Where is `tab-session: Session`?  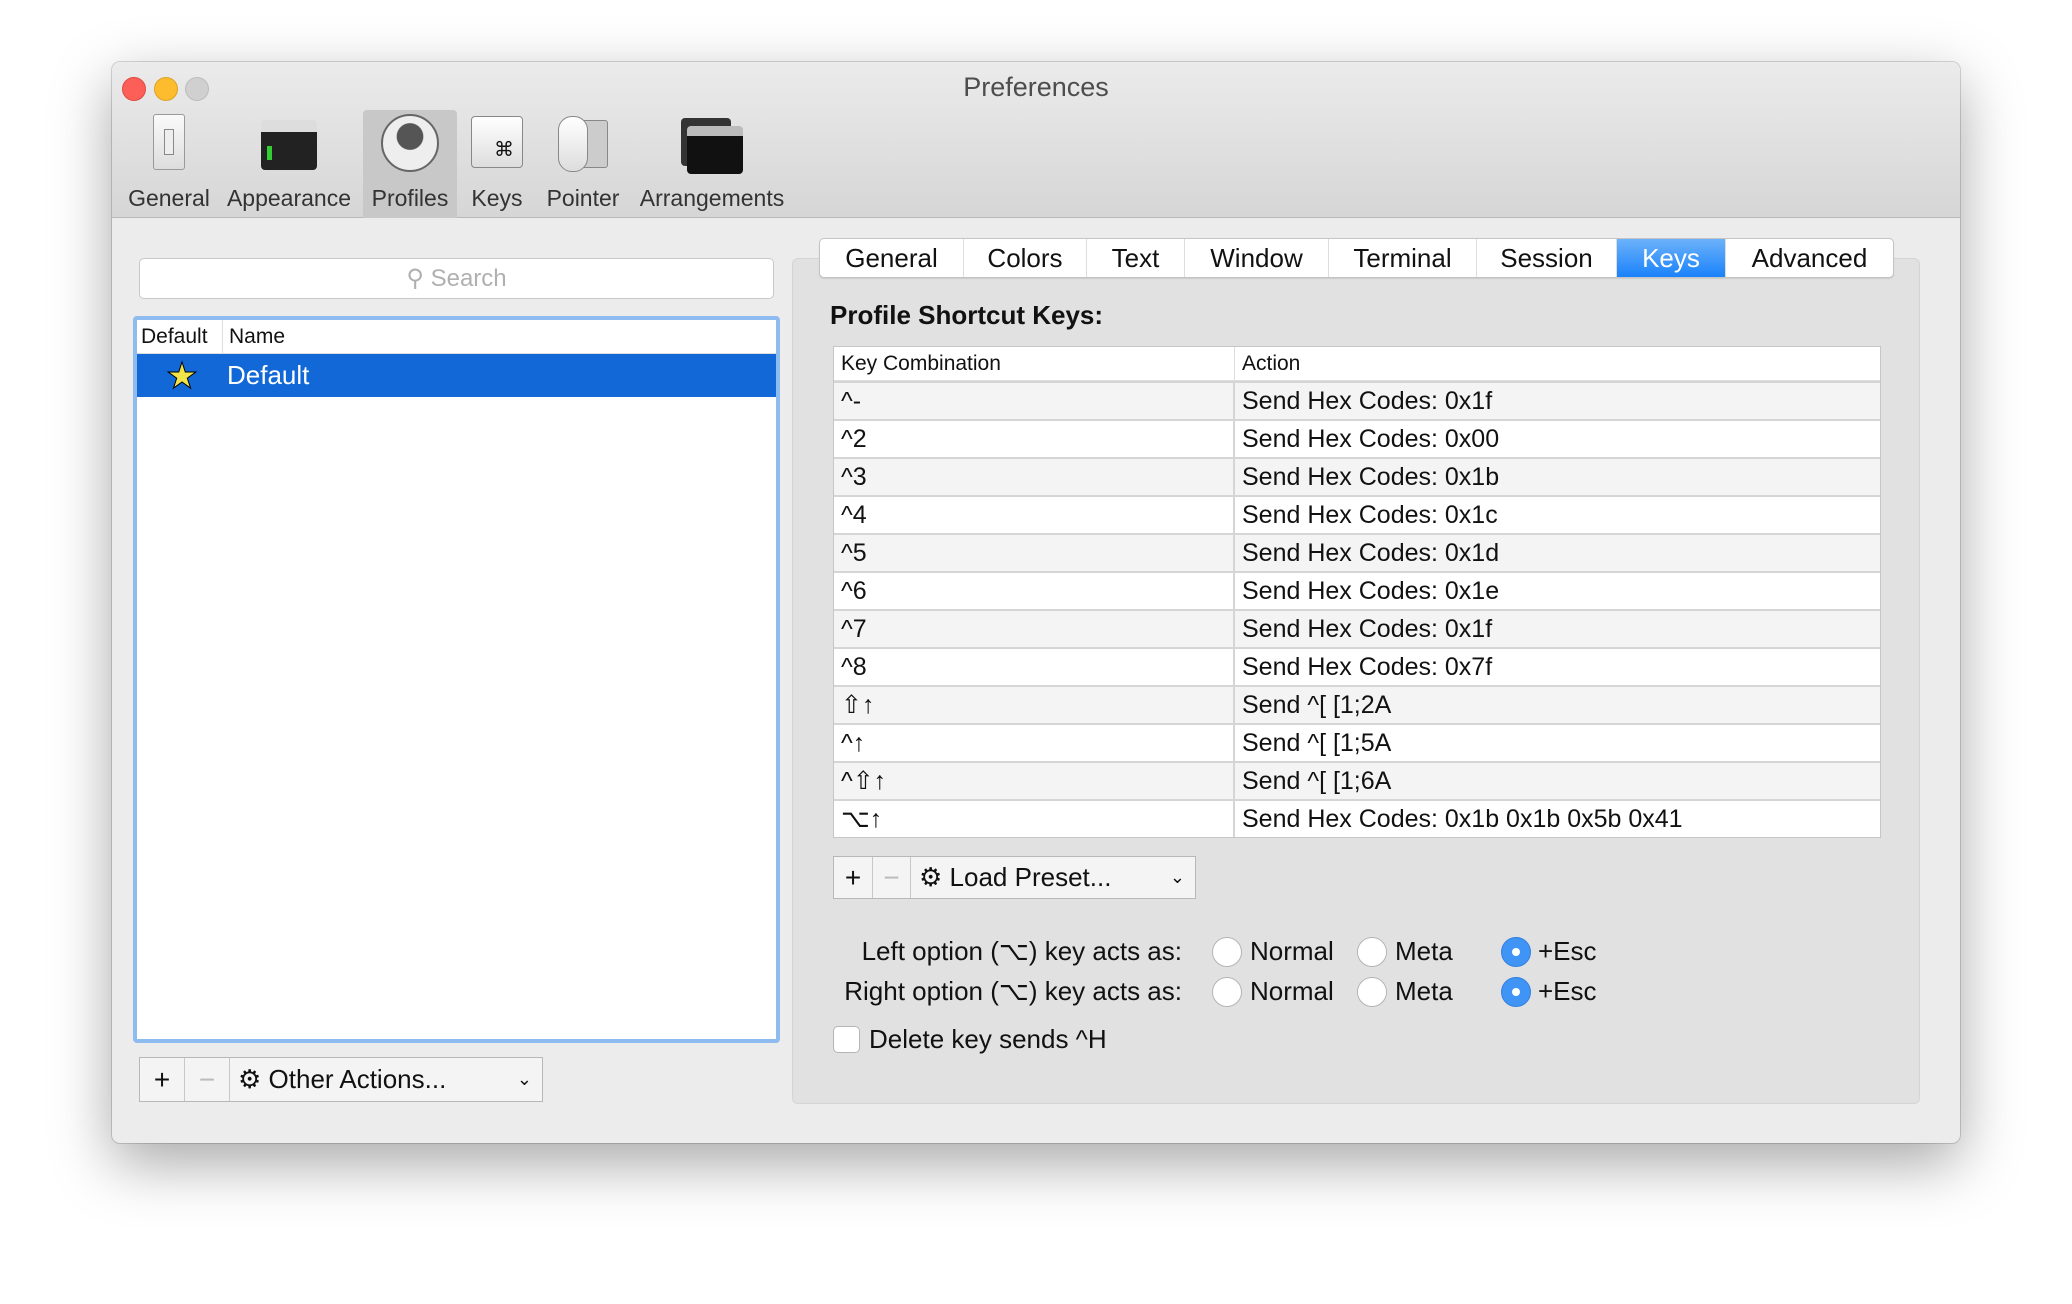 tab-session: Session is located at coordinates (1547, 258).